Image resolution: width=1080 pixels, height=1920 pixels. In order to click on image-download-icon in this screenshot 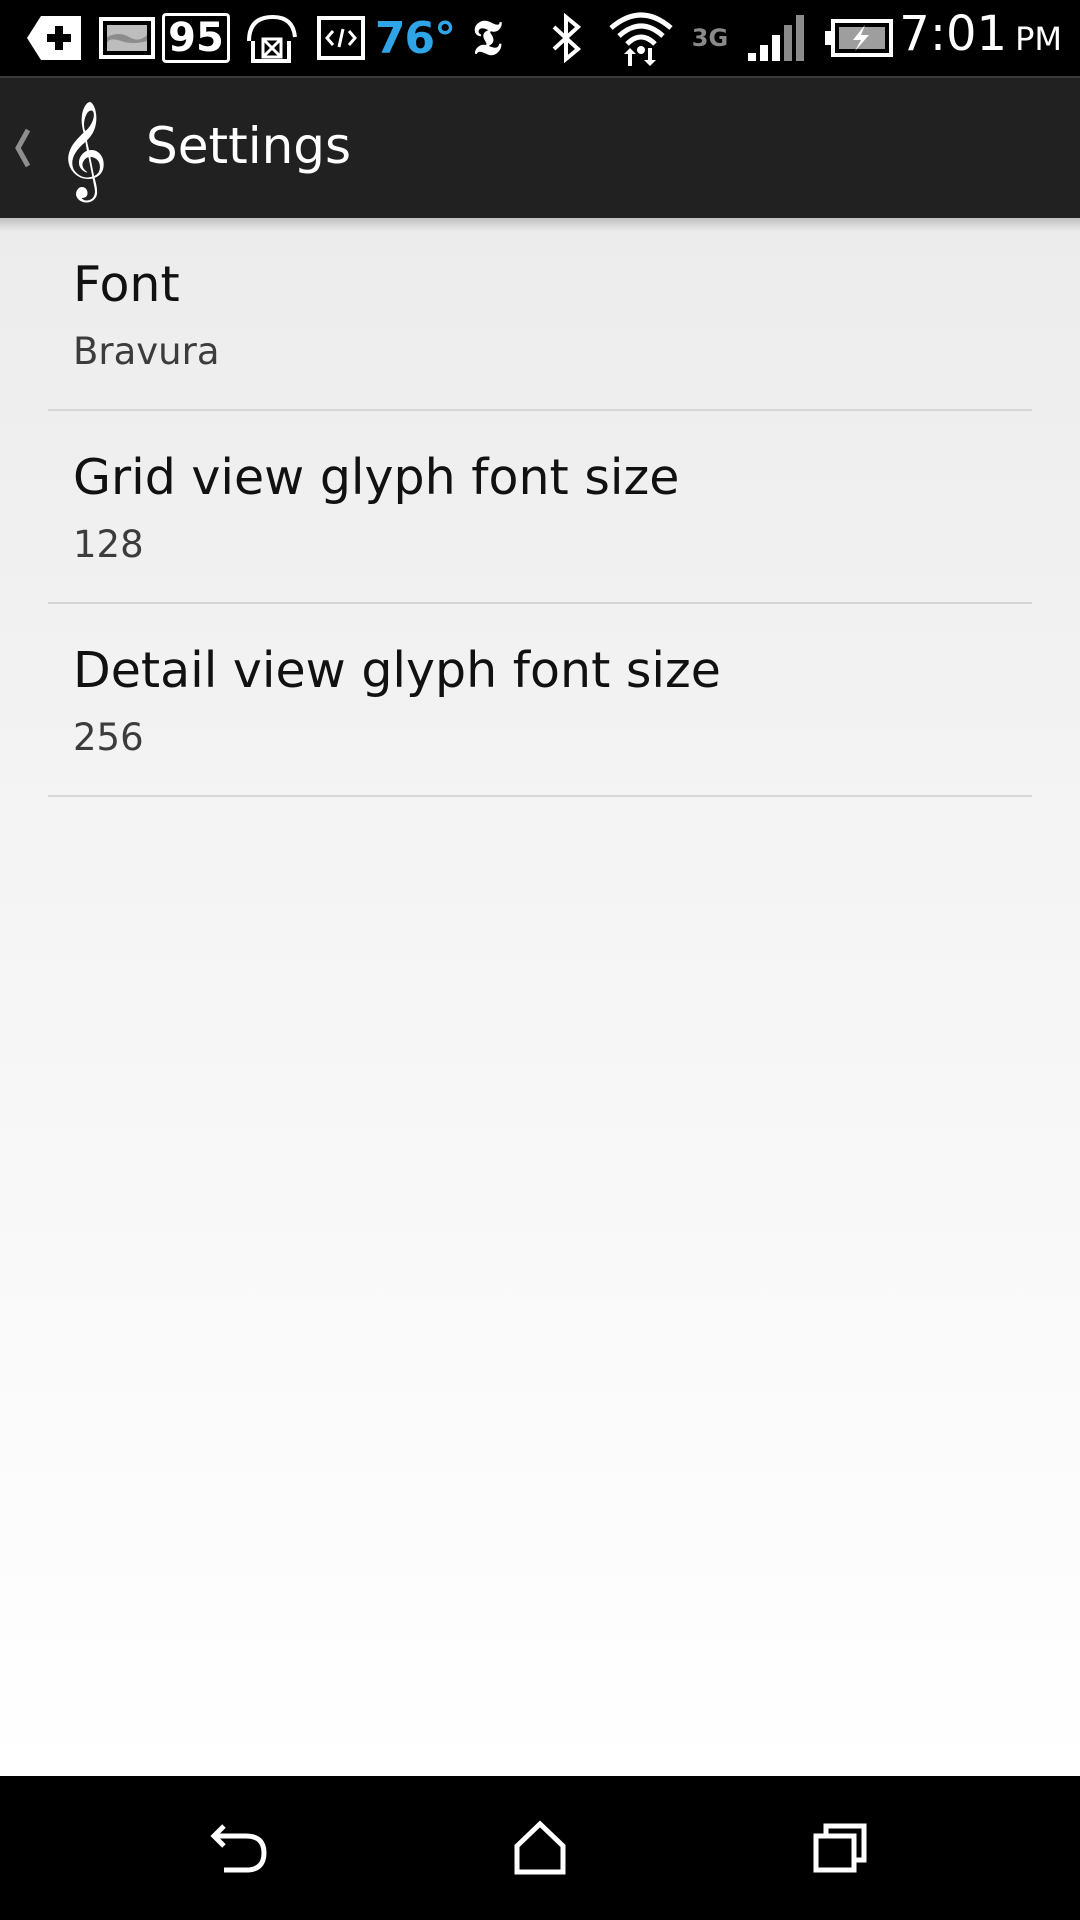, I will do `click(271, 38)`.